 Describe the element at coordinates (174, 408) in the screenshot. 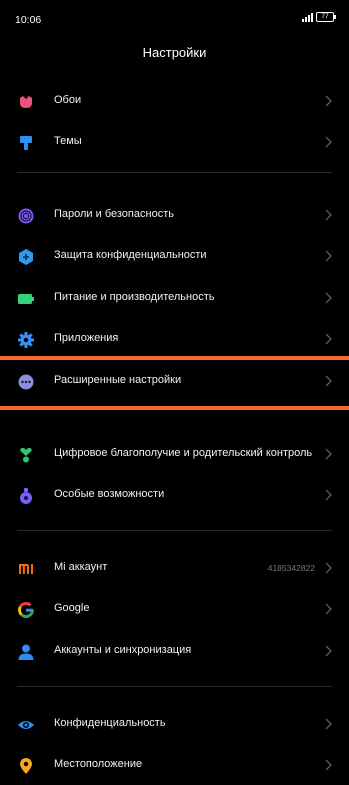

I see `highlight-line-bottom` at that location.